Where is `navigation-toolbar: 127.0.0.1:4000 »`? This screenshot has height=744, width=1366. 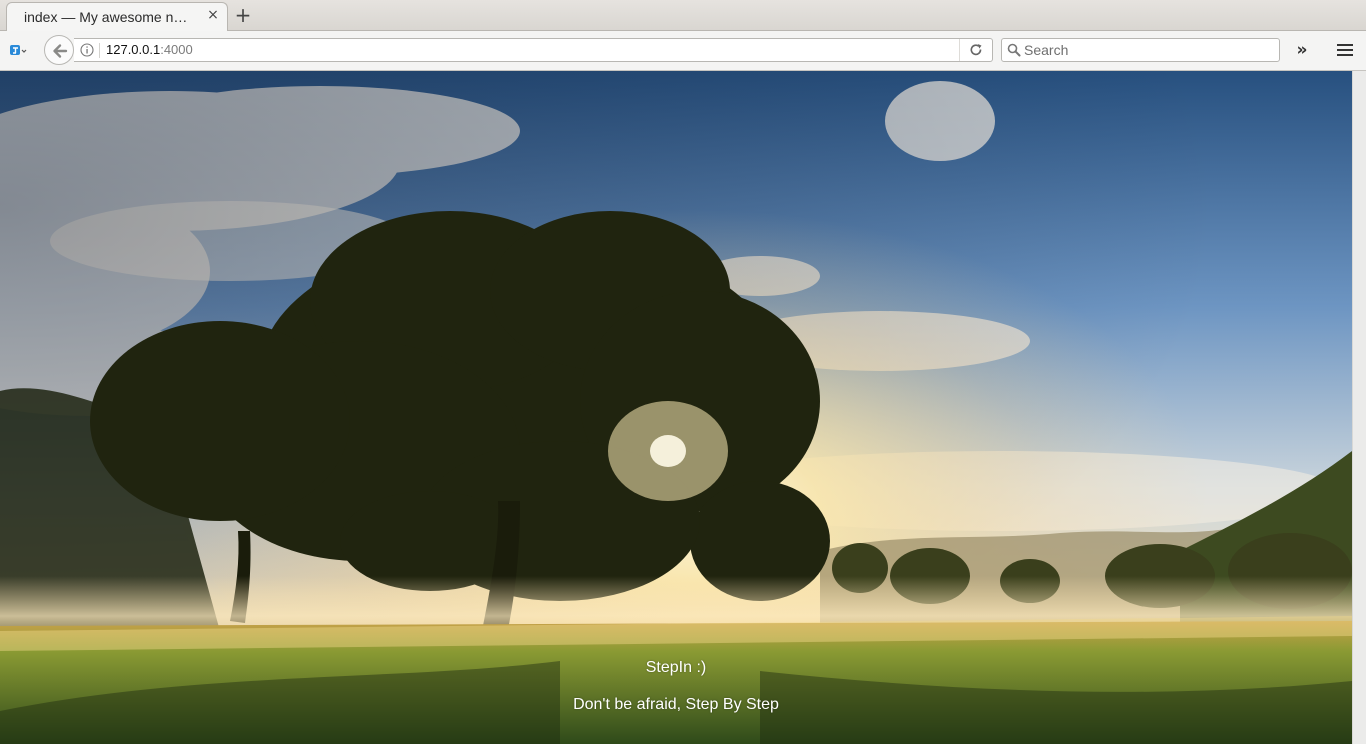 navigation-toolbar: 127.0.0.1:4000 » is located at coordinates (683, 51).